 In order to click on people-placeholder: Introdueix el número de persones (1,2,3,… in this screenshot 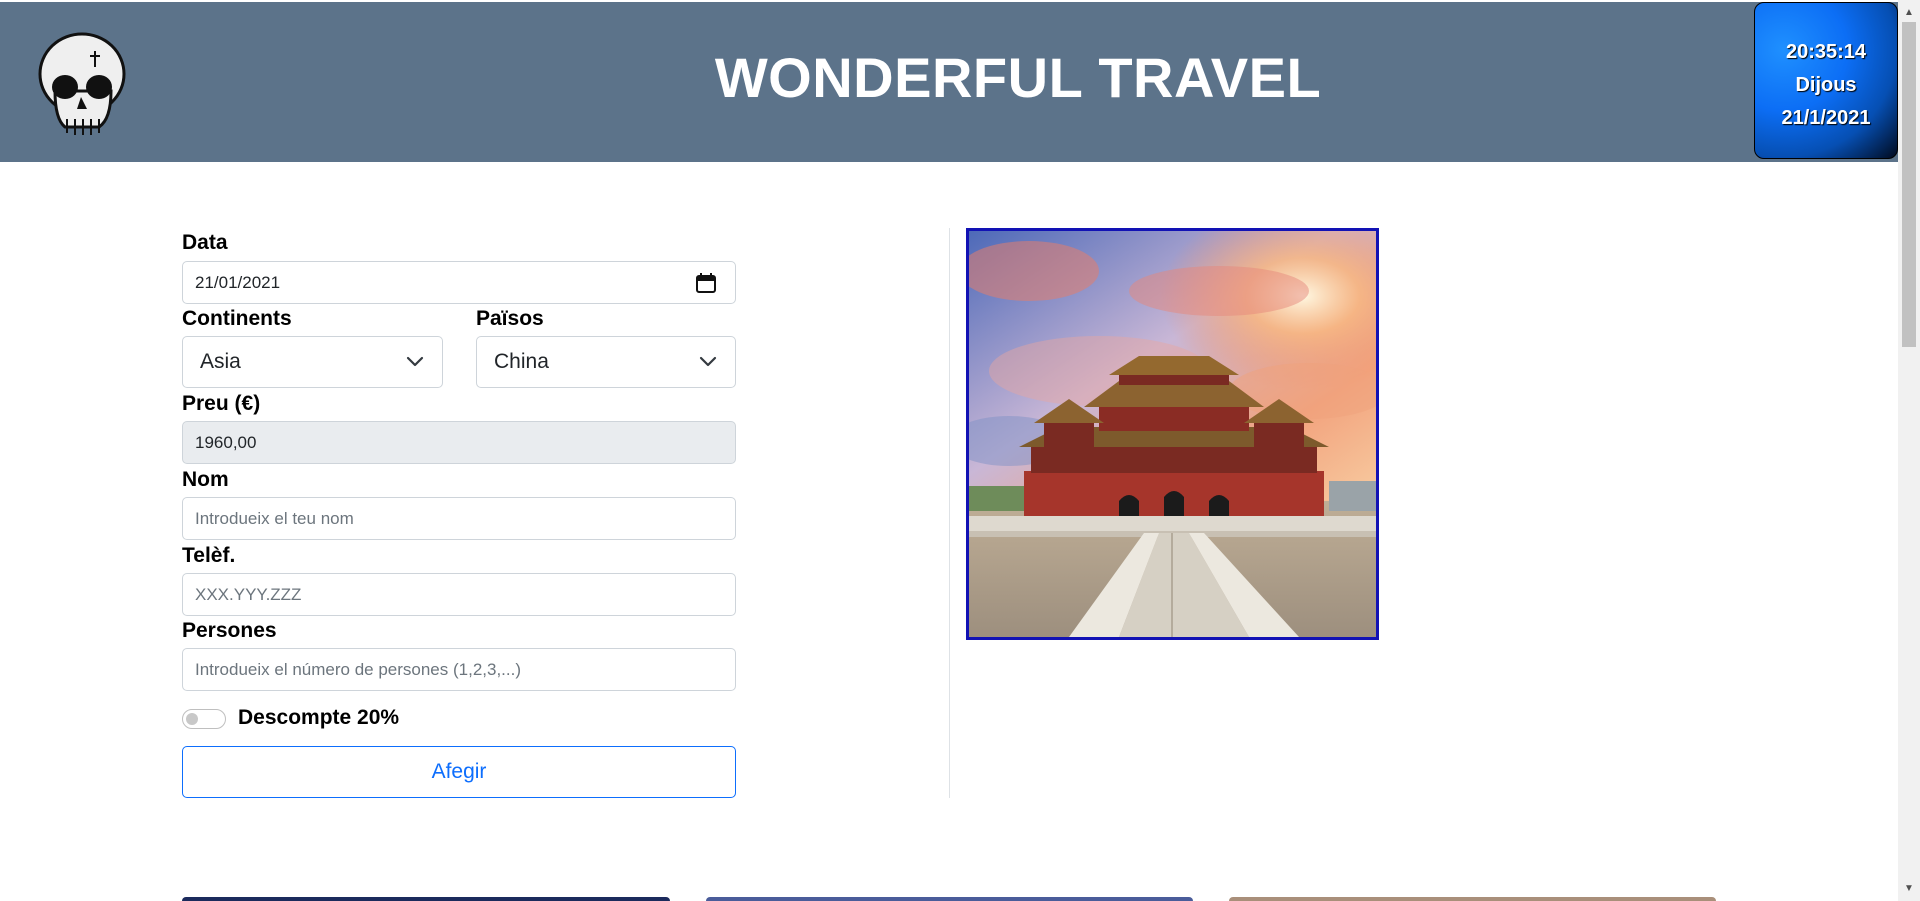, I will do `click(358, 669)`.